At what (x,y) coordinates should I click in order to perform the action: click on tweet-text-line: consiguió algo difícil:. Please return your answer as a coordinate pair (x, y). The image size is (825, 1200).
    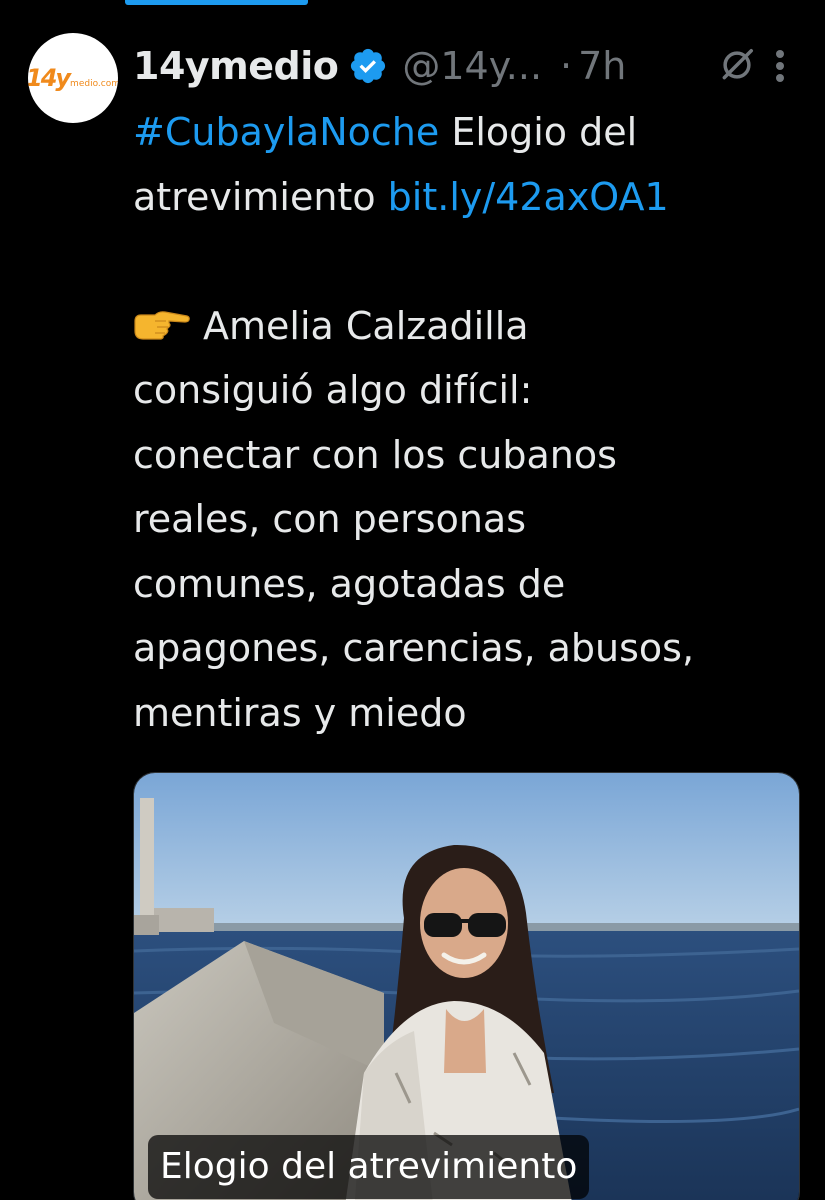
    Looking at the image, I should click on (333, 390).